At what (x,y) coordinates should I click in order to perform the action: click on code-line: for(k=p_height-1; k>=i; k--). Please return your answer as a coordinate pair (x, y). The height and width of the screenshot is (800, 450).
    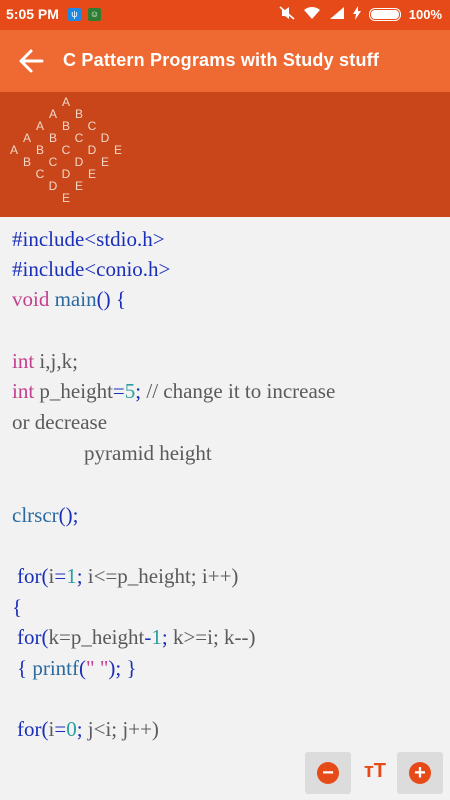
    Looking at the image, I should click on (136, 637).